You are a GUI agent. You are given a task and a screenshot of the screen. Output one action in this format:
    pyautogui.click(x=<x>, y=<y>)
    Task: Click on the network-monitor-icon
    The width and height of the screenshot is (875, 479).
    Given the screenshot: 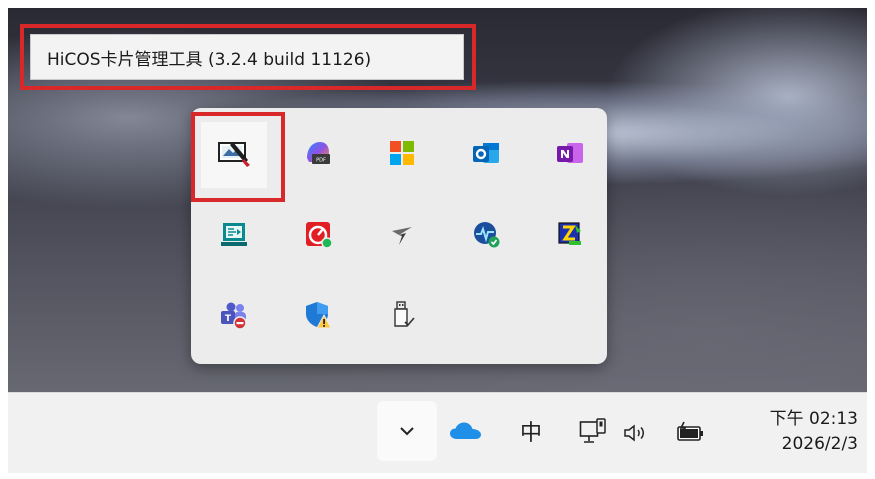 What is the action you would take?
    pyautogui.click(x=486, y=236)
    